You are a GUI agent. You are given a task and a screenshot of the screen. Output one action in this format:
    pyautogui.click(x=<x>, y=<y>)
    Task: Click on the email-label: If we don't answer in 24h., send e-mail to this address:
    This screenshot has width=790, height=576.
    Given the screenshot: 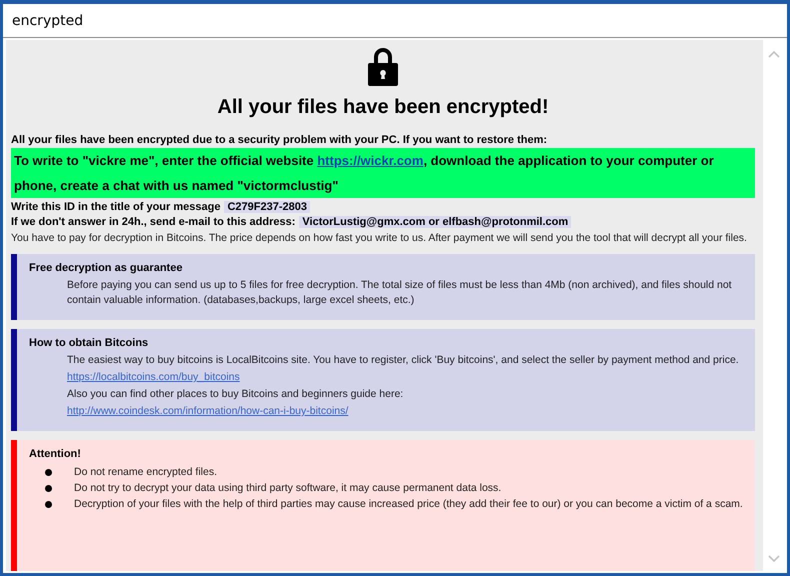 What is the action you would take?
    pyautogui.click(x=153, y=222)
    